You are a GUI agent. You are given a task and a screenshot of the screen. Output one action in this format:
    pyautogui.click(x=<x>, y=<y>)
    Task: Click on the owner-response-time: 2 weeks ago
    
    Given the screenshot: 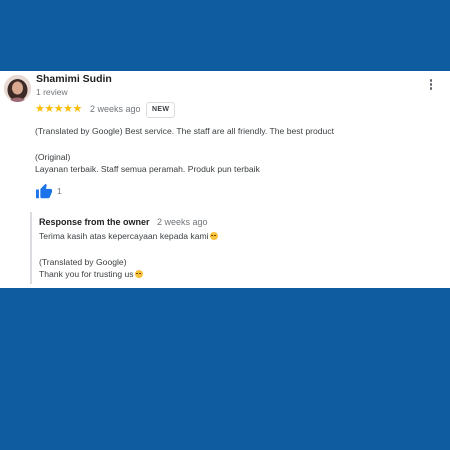 What is the action you would take?
    pyautogui.click(x=182, y=222)
    